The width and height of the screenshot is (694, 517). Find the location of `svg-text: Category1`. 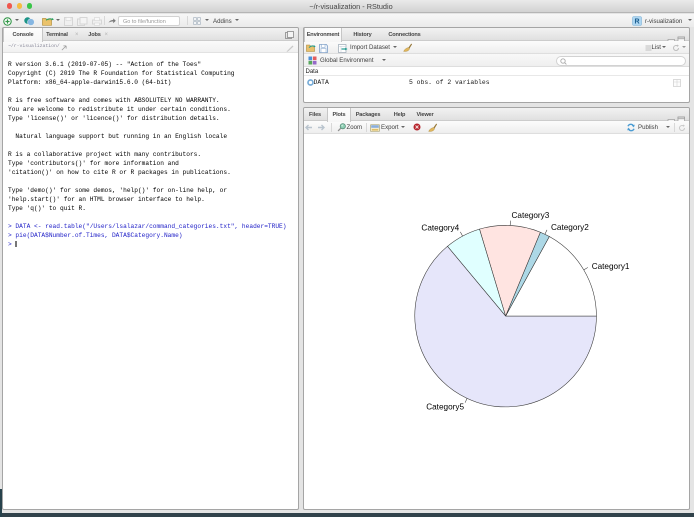

svg-text: Category1 is located at coordinates (611, 266).